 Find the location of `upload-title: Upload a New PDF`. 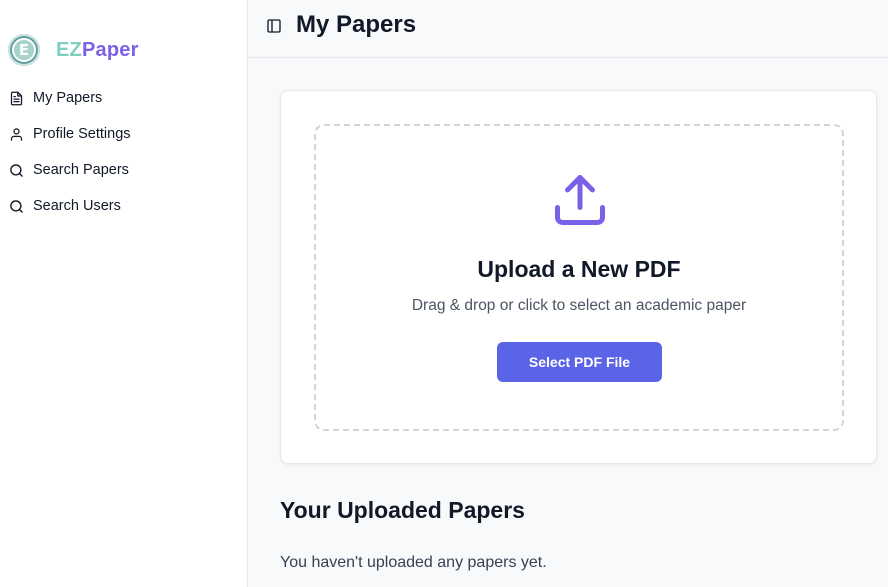

upload-title: Upload a New PDF is located at coordinates (579, 269).